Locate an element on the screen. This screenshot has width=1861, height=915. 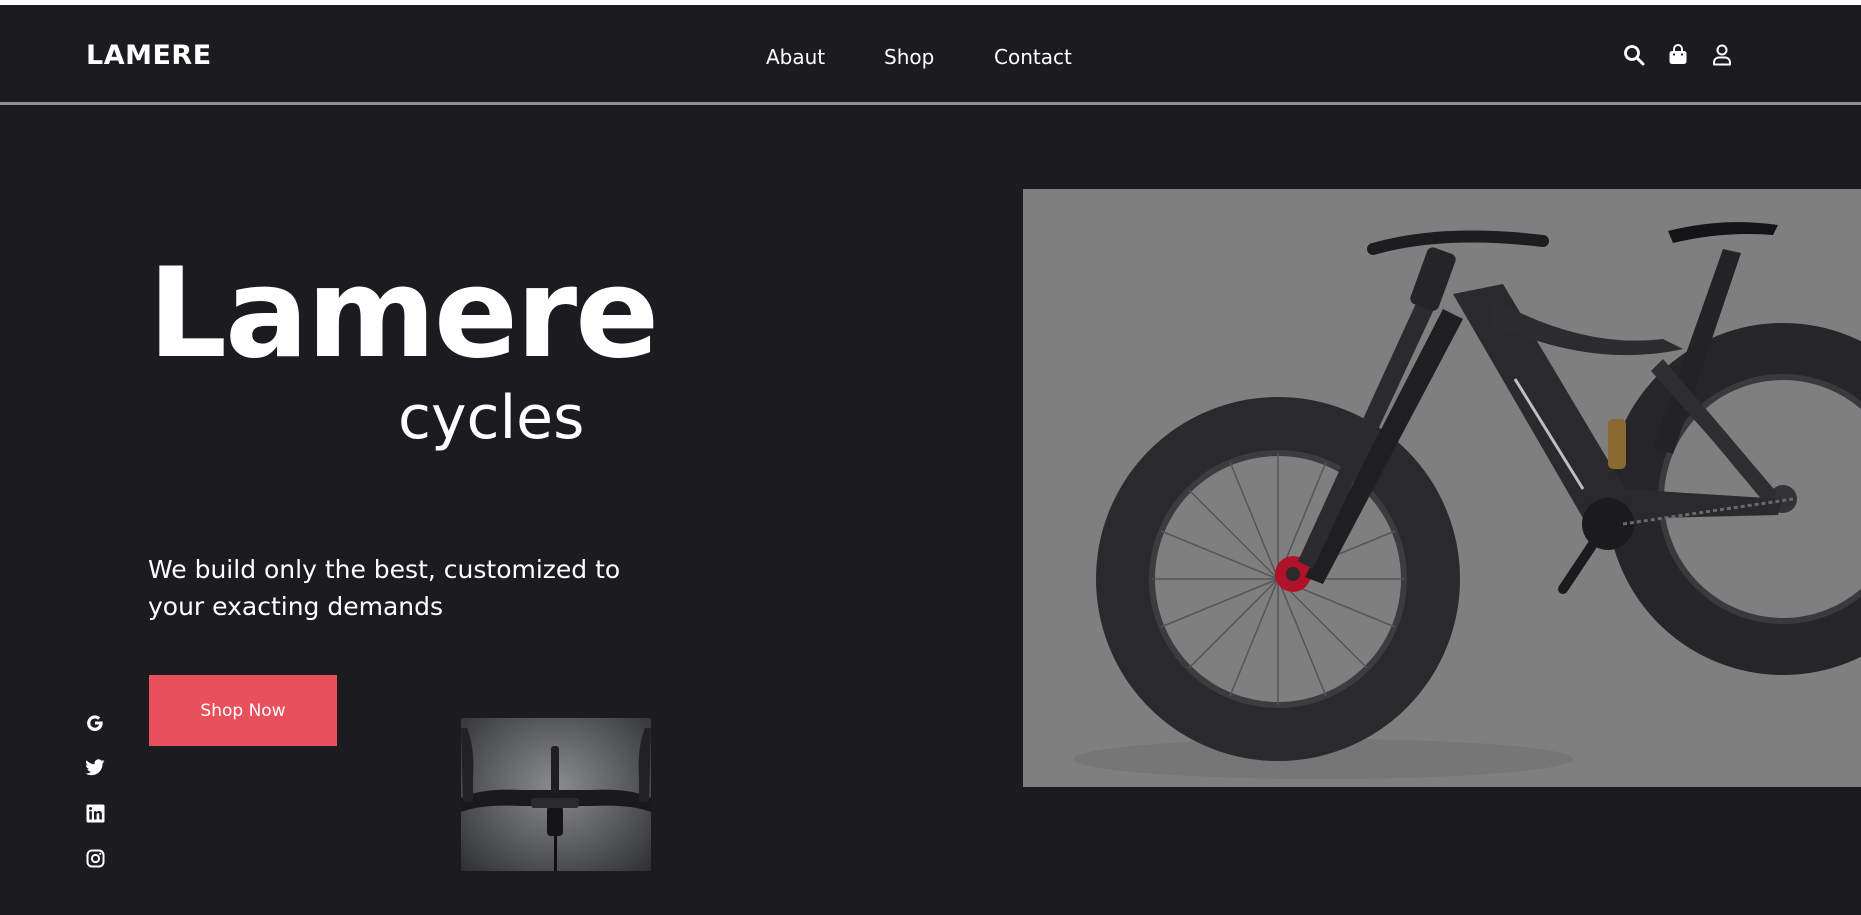
shop-now-button: Shop Now is located at coordinates (243, 710).